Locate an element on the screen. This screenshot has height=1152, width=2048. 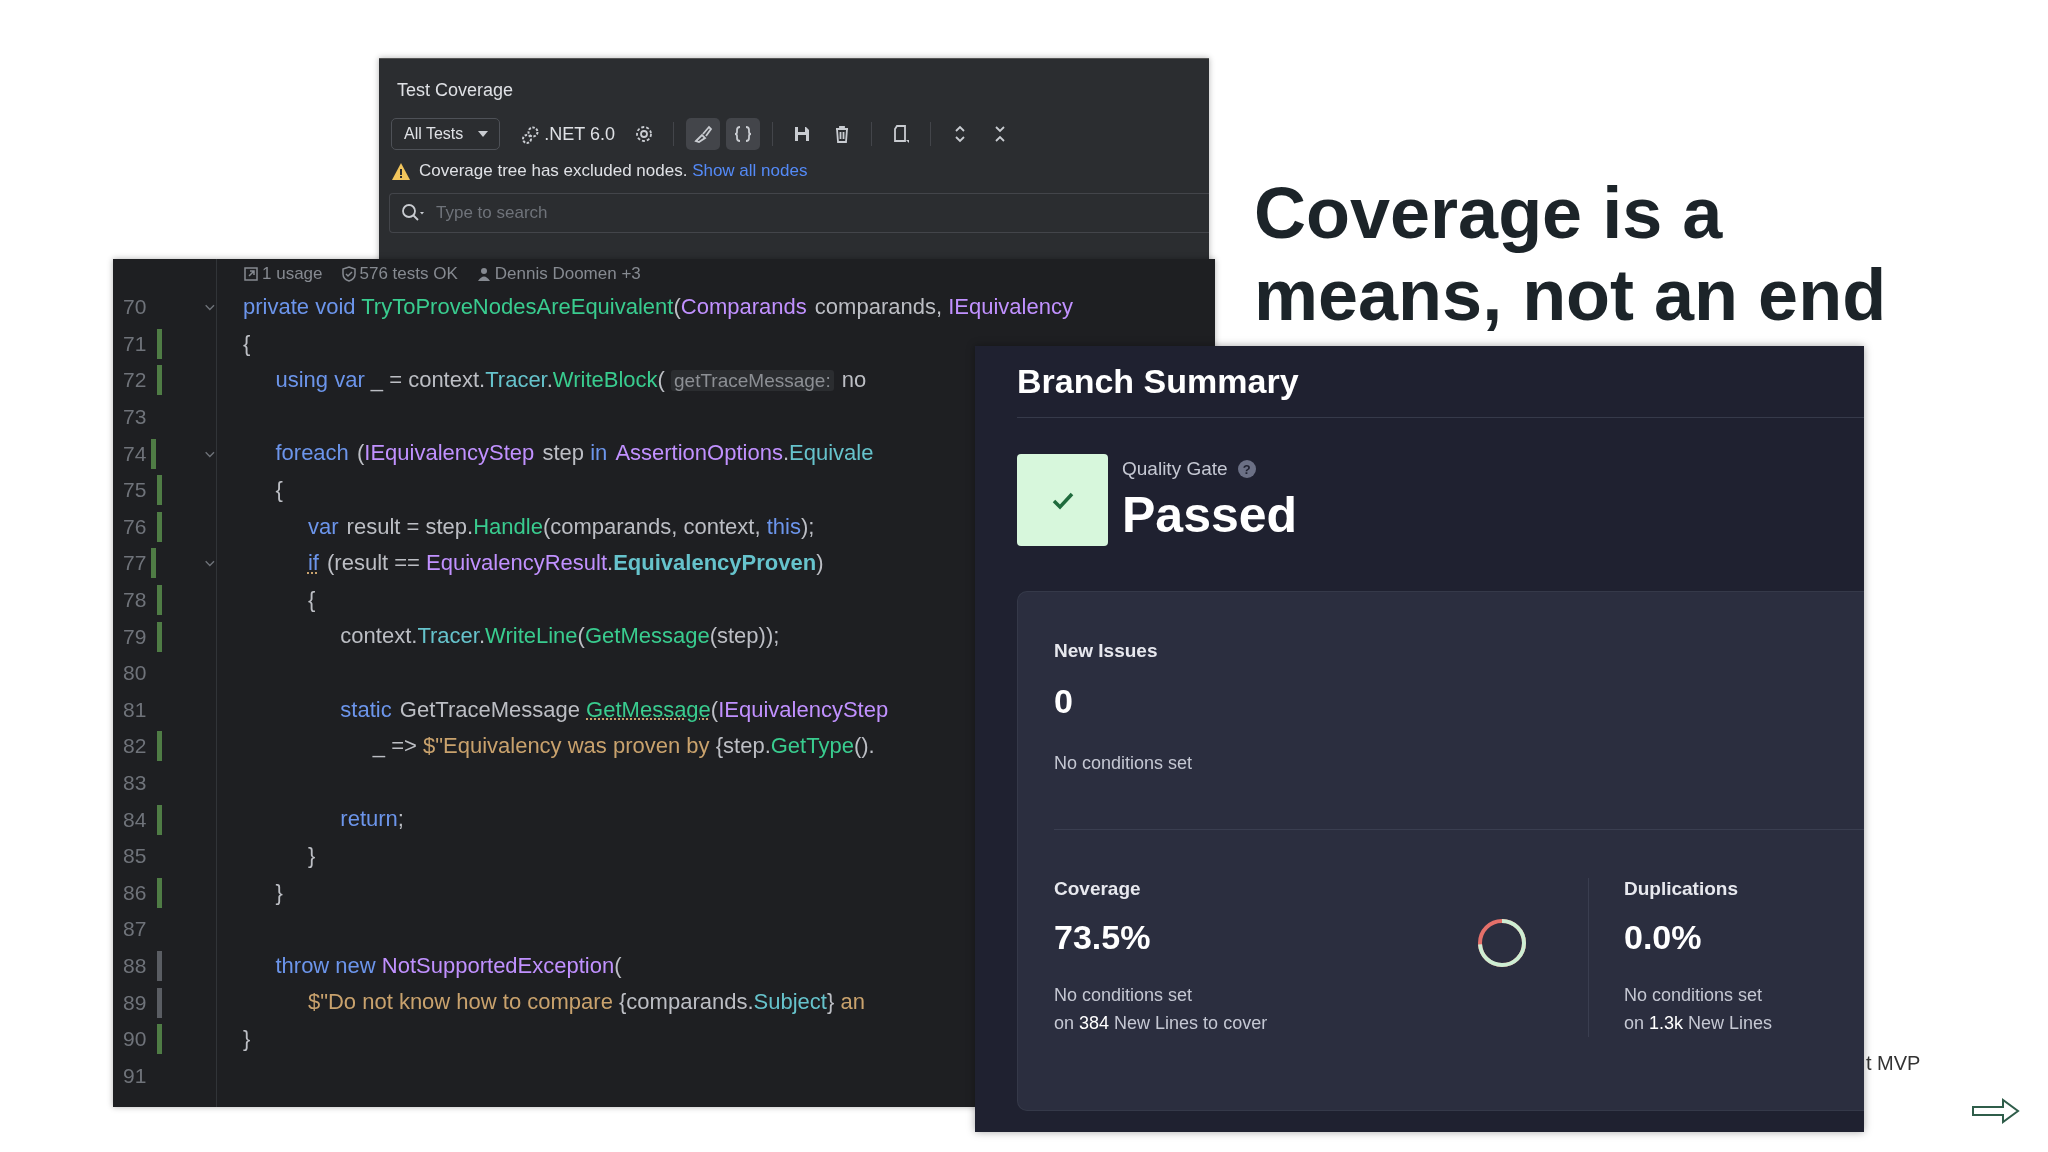
line-number: 91 is located at coordinates (135, 1075).